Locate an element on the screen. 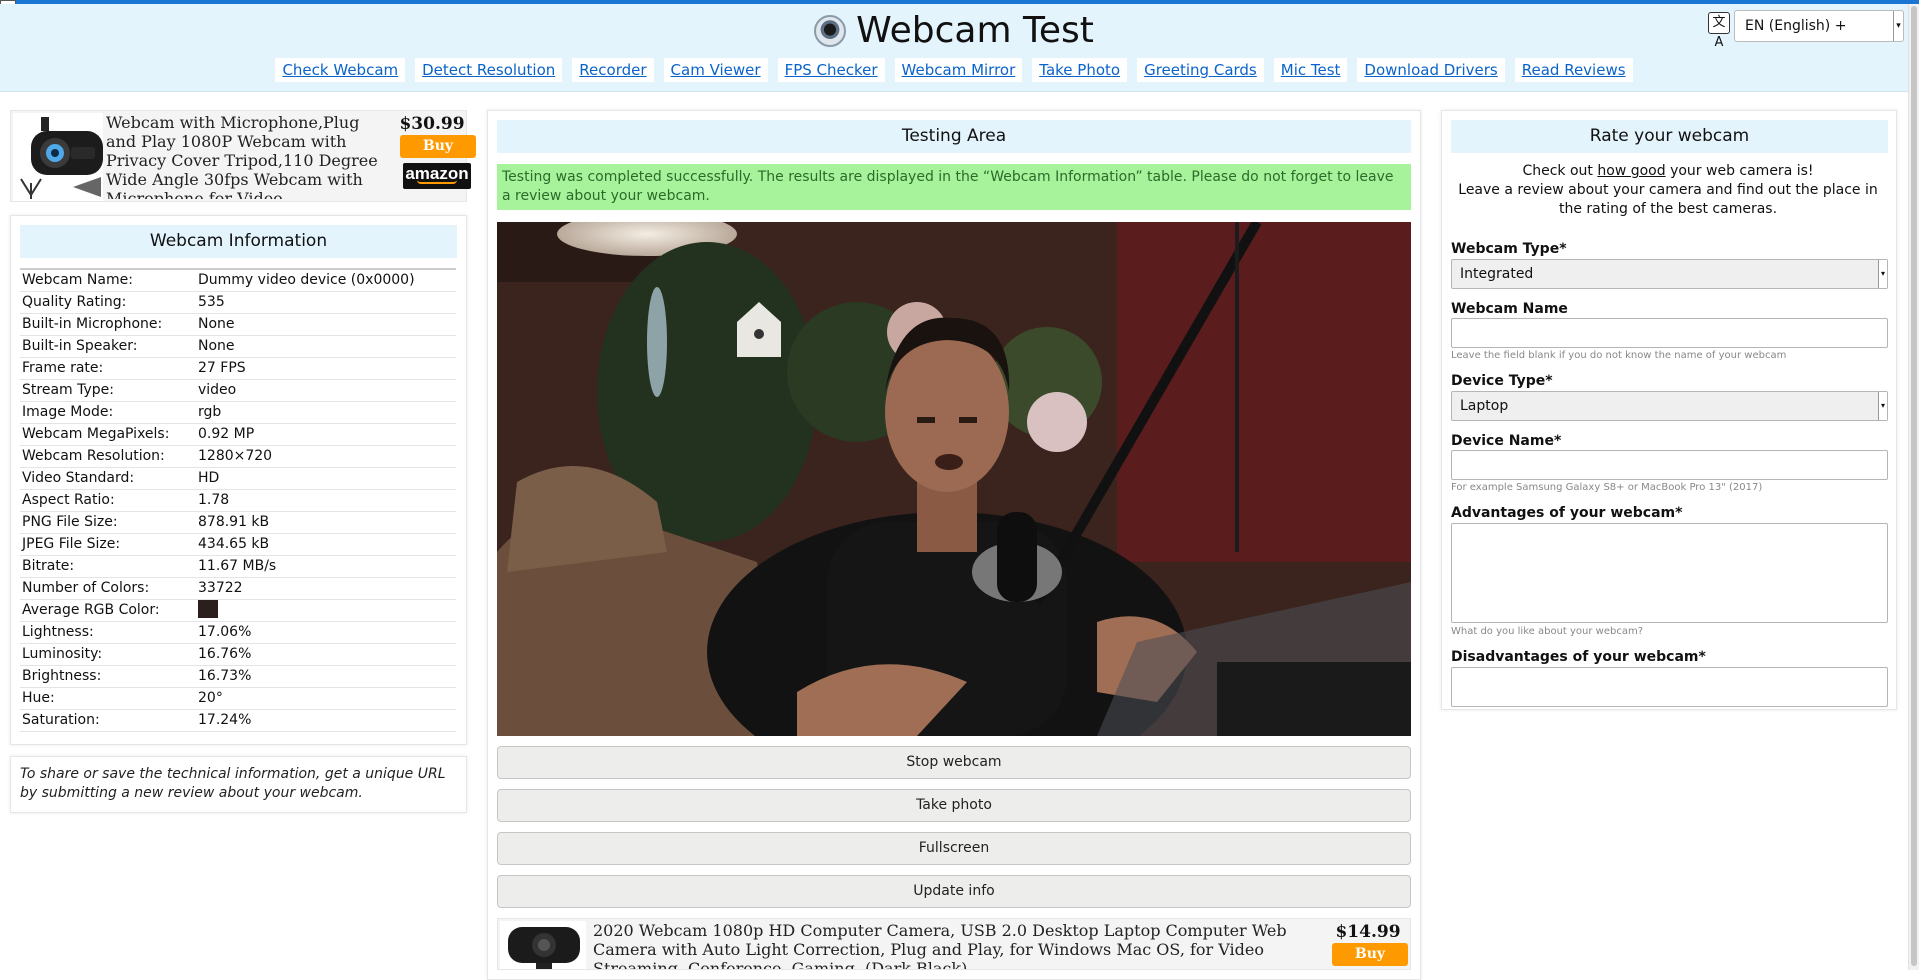 The height and width of the screenshot is (980, 1919). info-key: Brightness: is located at coordinates (62, 676).